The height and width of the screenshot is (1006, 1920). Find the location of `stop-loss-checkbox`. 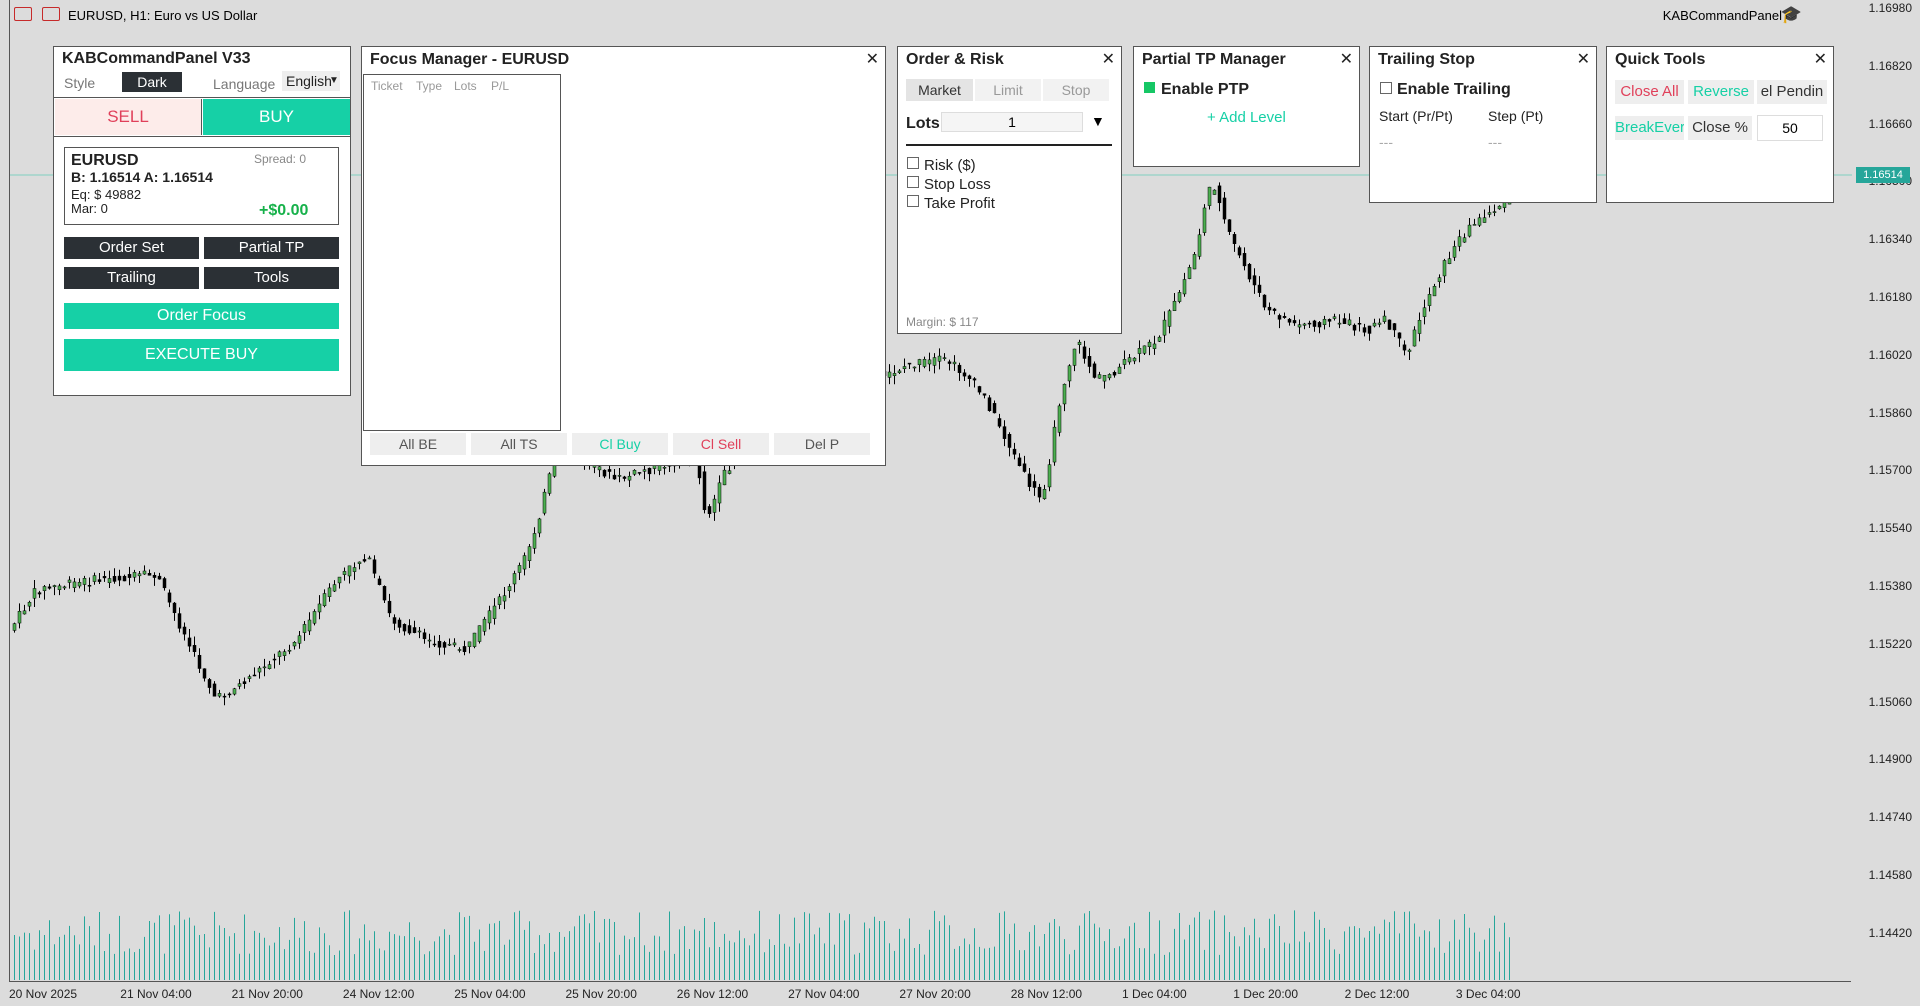

stop-loss-checkbox is located at coordinates (913, 182).